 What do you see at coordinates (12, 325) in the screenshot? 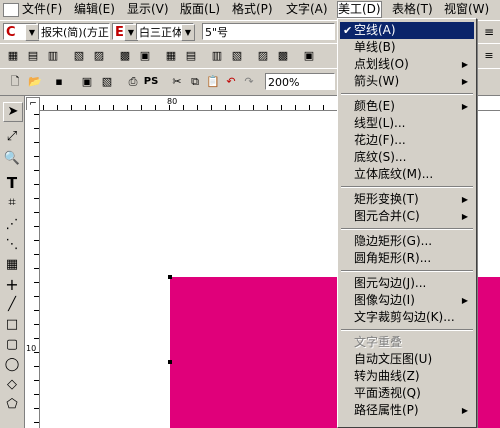
I see `rectangle-tool-icon: □` at bounding box center [12, 325].